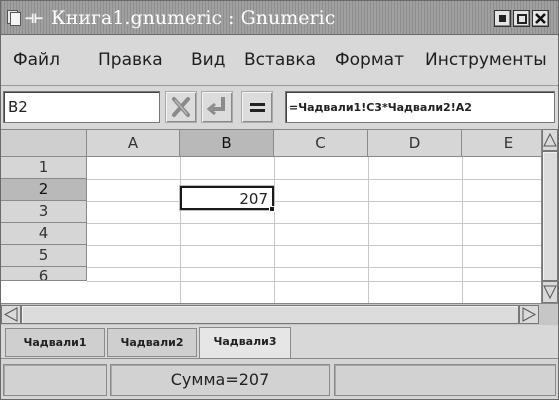 Image resolution: width=559 pixels, height=400 pixels. I want to click on arrow-up-icon, so click(550, 139).